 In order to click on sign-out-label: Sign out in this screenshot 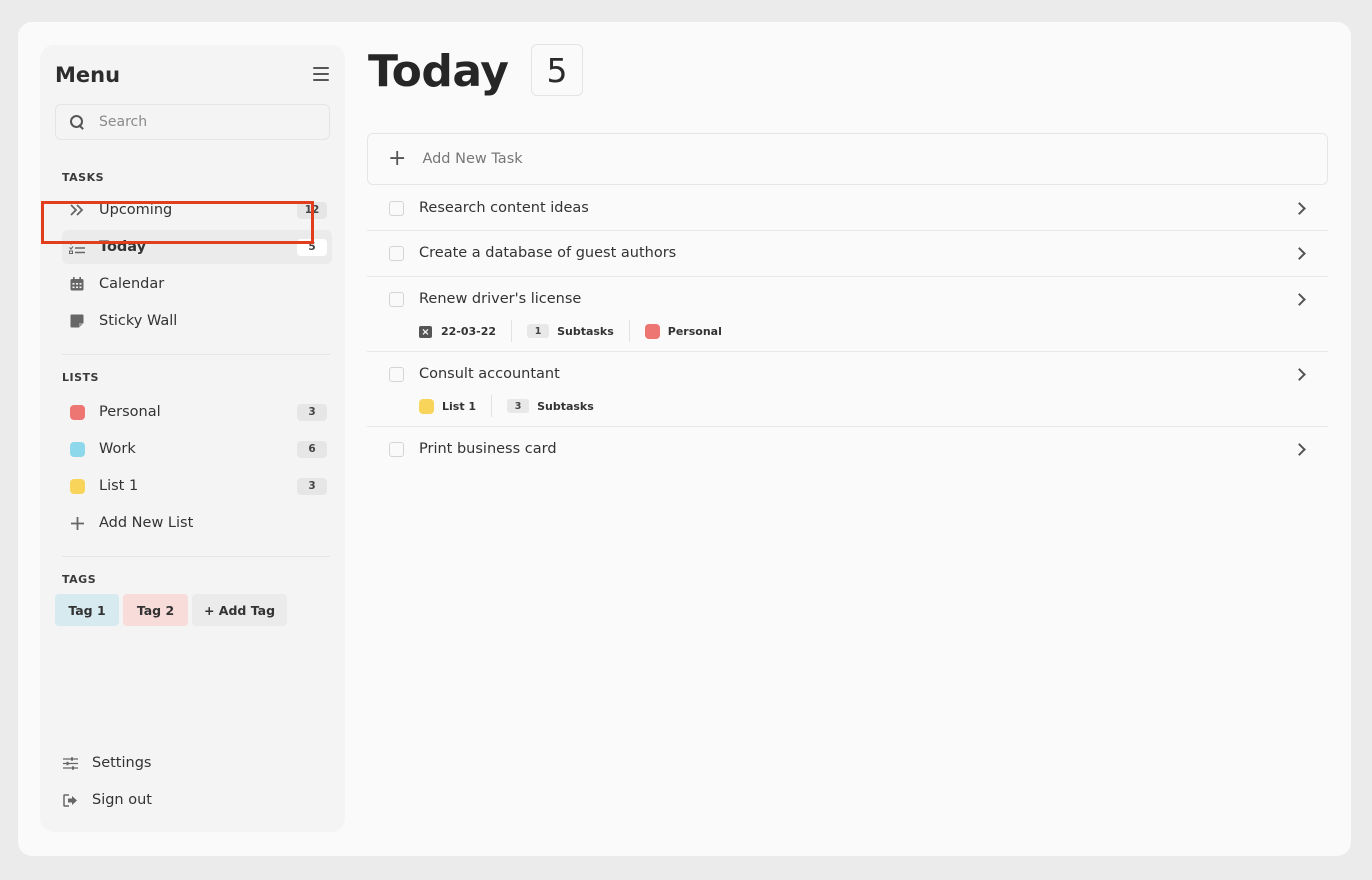, I will do `click(122, 800)`.